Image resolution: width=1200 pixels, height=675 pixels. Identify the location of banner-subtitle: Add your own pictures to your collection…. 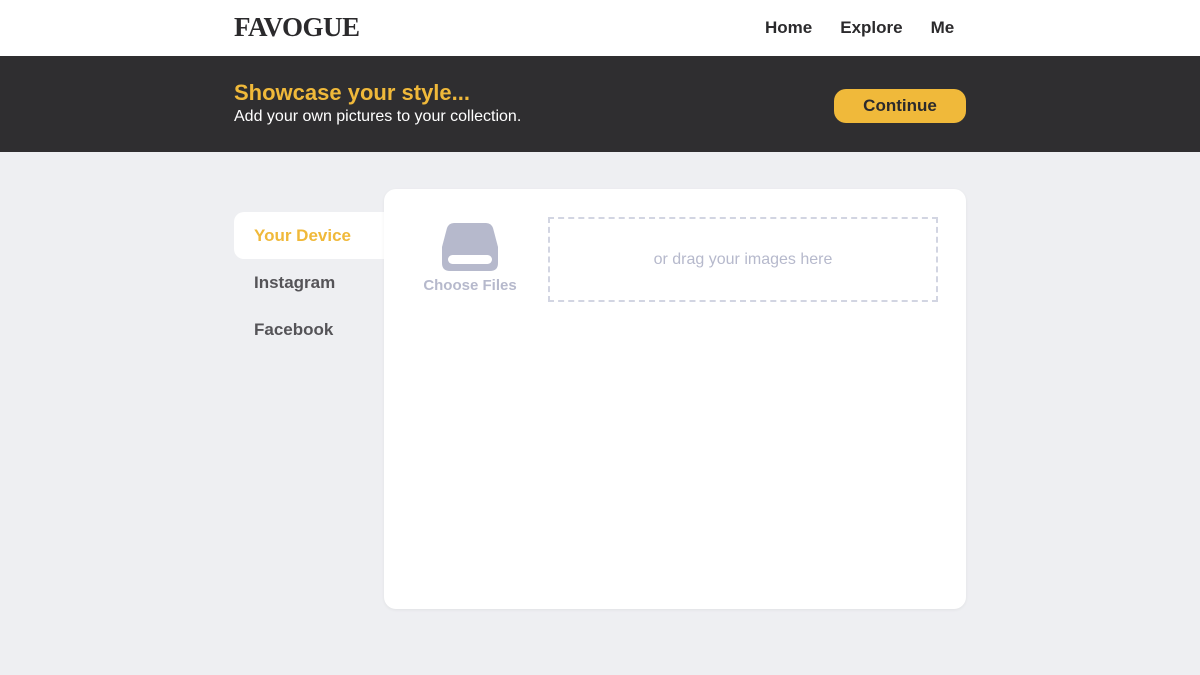
(378, 116).